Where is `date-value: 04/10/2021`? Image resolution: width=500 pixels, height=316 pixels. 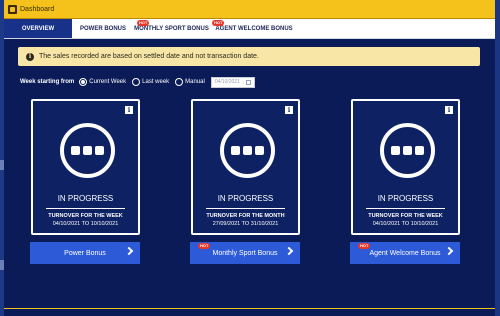 date-value: 04/10/2021 is located at coordinates (227, 82).